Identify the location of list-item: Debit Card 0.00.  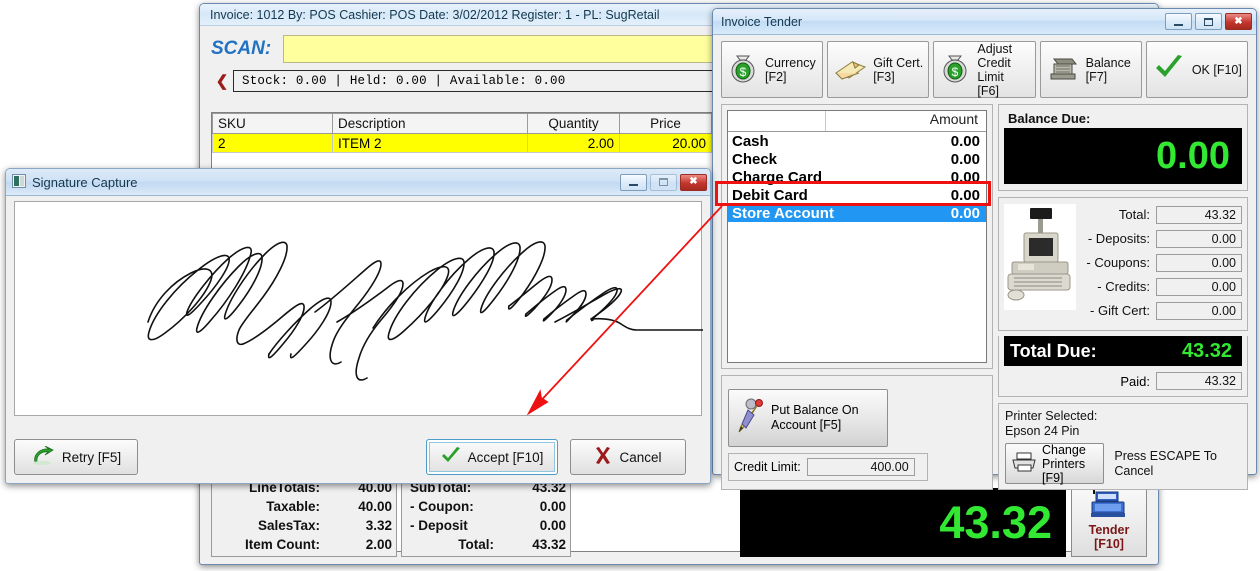
(857, 195).